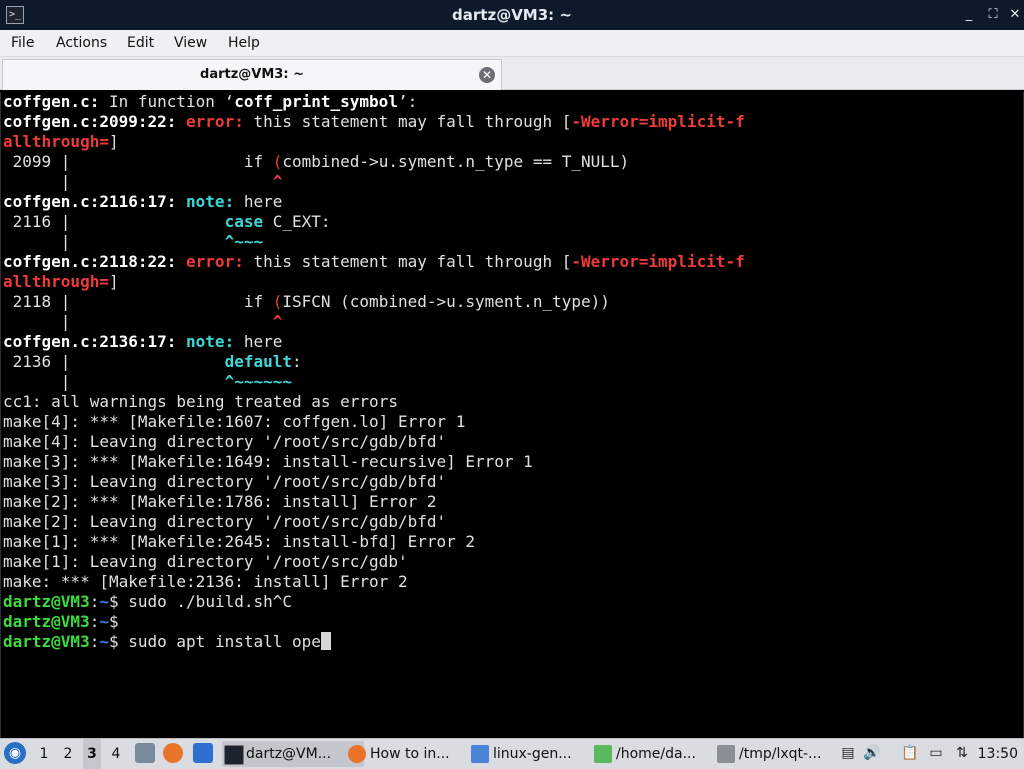  I want to click on tray-menu-icon: ▤, so click(848, 753).